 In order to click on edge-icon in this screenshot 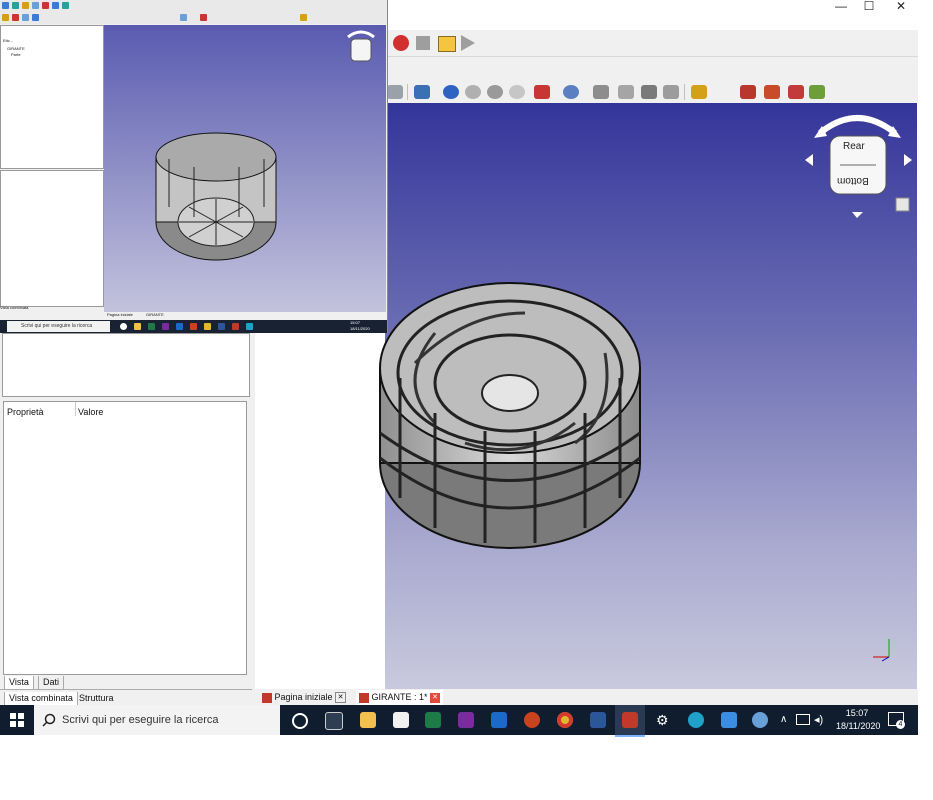, I will do `click(696, 720)`.